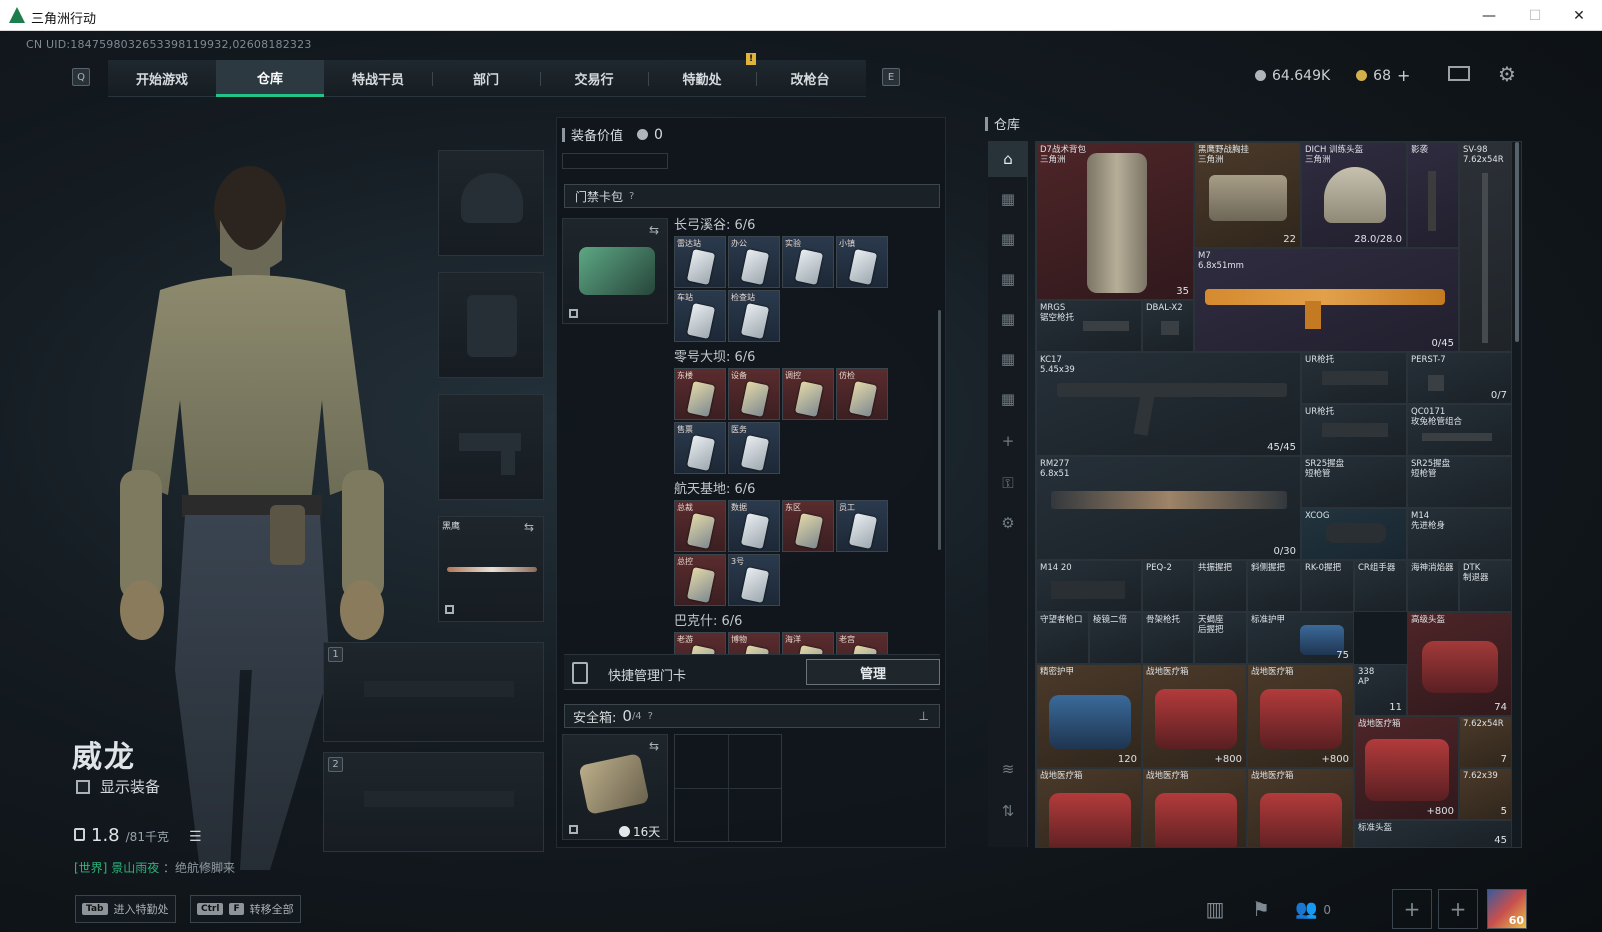 The image size is (1602, 932). What do you see at coordinates (754, 316) in the screenshot?
I see `keycard: 检查站` at bounding box center [754, 316].